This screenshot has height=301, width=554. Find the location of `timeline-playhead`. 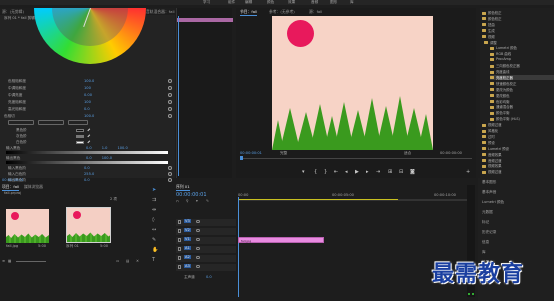

timeline-playhead is located at coordinates (238, 247).